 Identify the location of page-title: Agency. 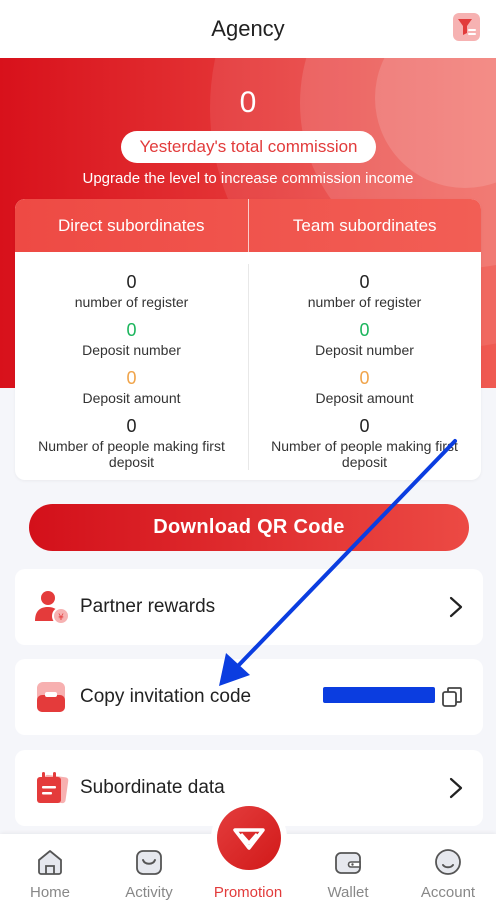
(248, 28).